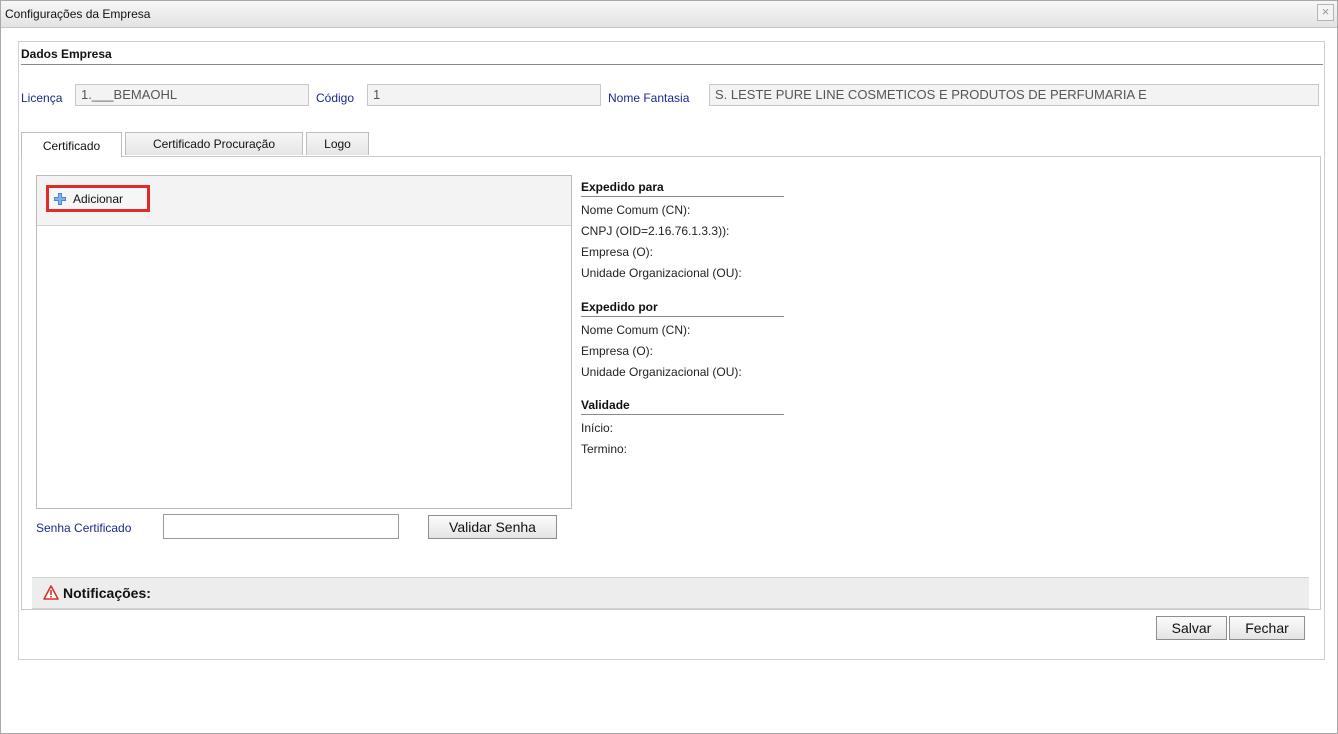 The height and width of the screenshot is (734, 1338). Describe the element at coordinates (672, 56) in the screenshot. I see `dados-empresa-heading: Dados Empresa` at that location.